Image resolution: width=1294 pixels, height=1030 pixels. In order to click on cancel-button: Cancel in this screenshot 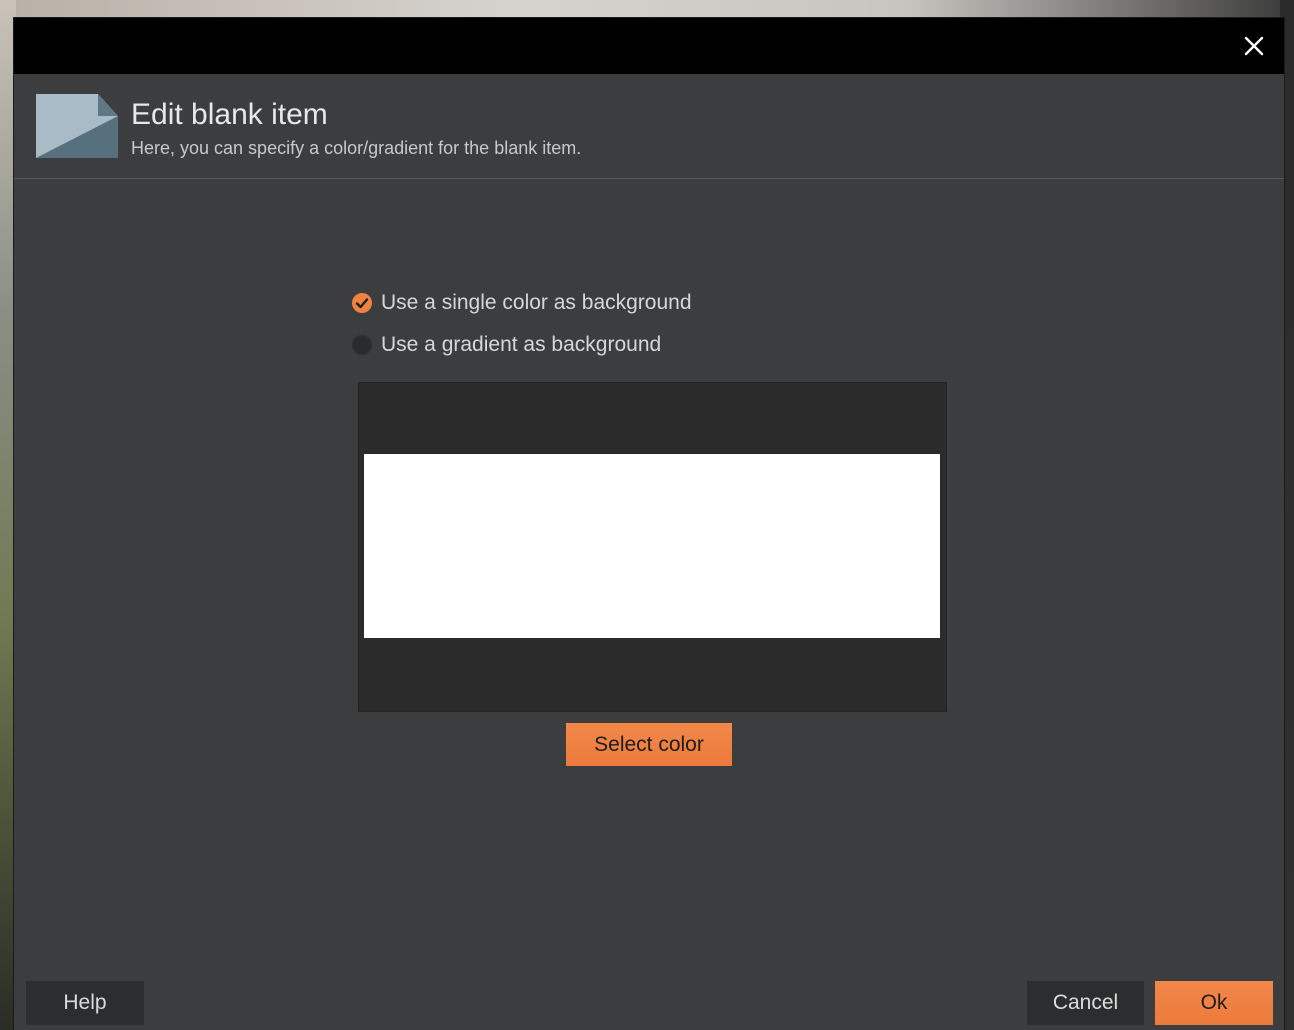, I will do `click(1085, 1003)`.